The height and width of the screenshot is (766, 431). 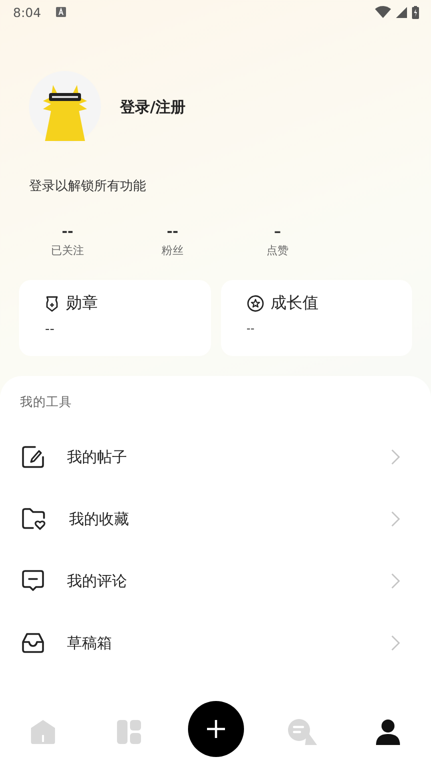 I want to click on stat-value: –, so click(x=277, y=232).